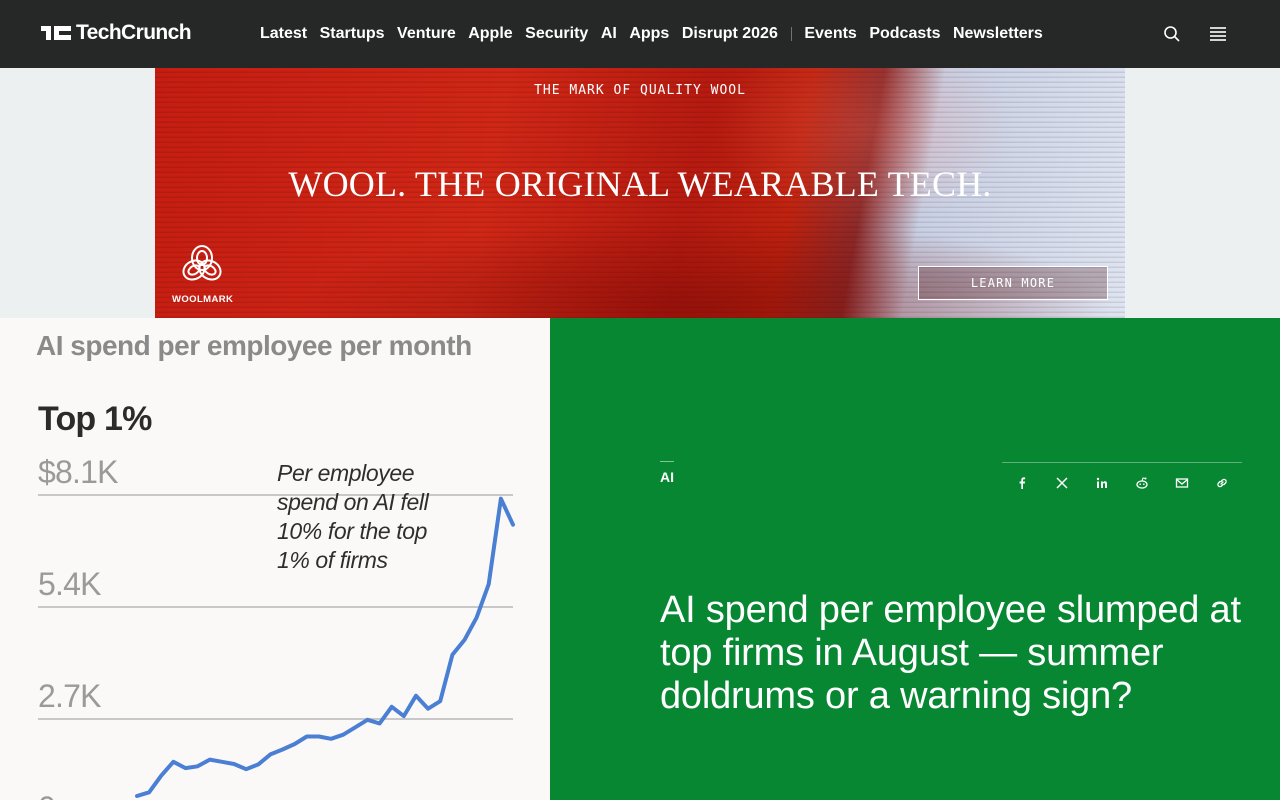 The image size is (1280, 800). What do you see at coordinates (134, 32) in the screenshot?
I see `logo-text: TechCrunch` at bounding box center [134, 32].